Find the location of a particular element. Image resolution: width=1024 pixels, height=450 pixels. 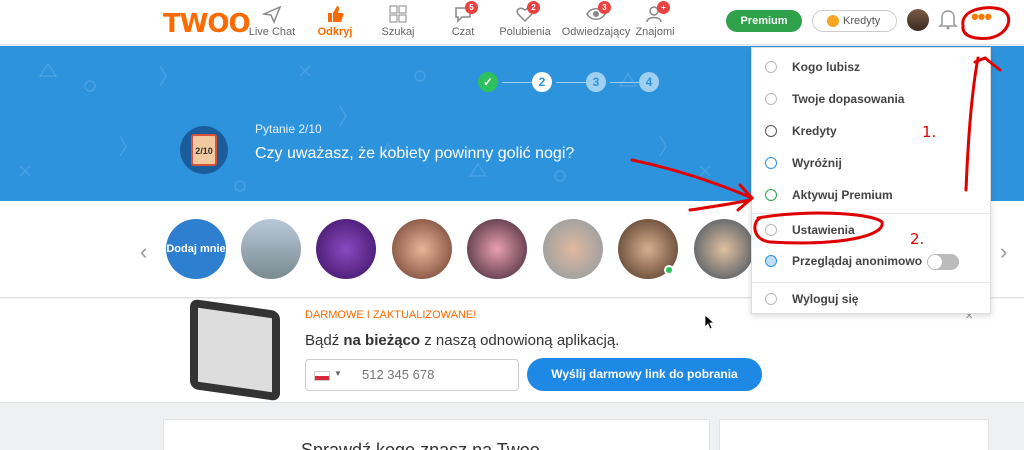

heart-outline-icon is located at coordinates (771, 99).